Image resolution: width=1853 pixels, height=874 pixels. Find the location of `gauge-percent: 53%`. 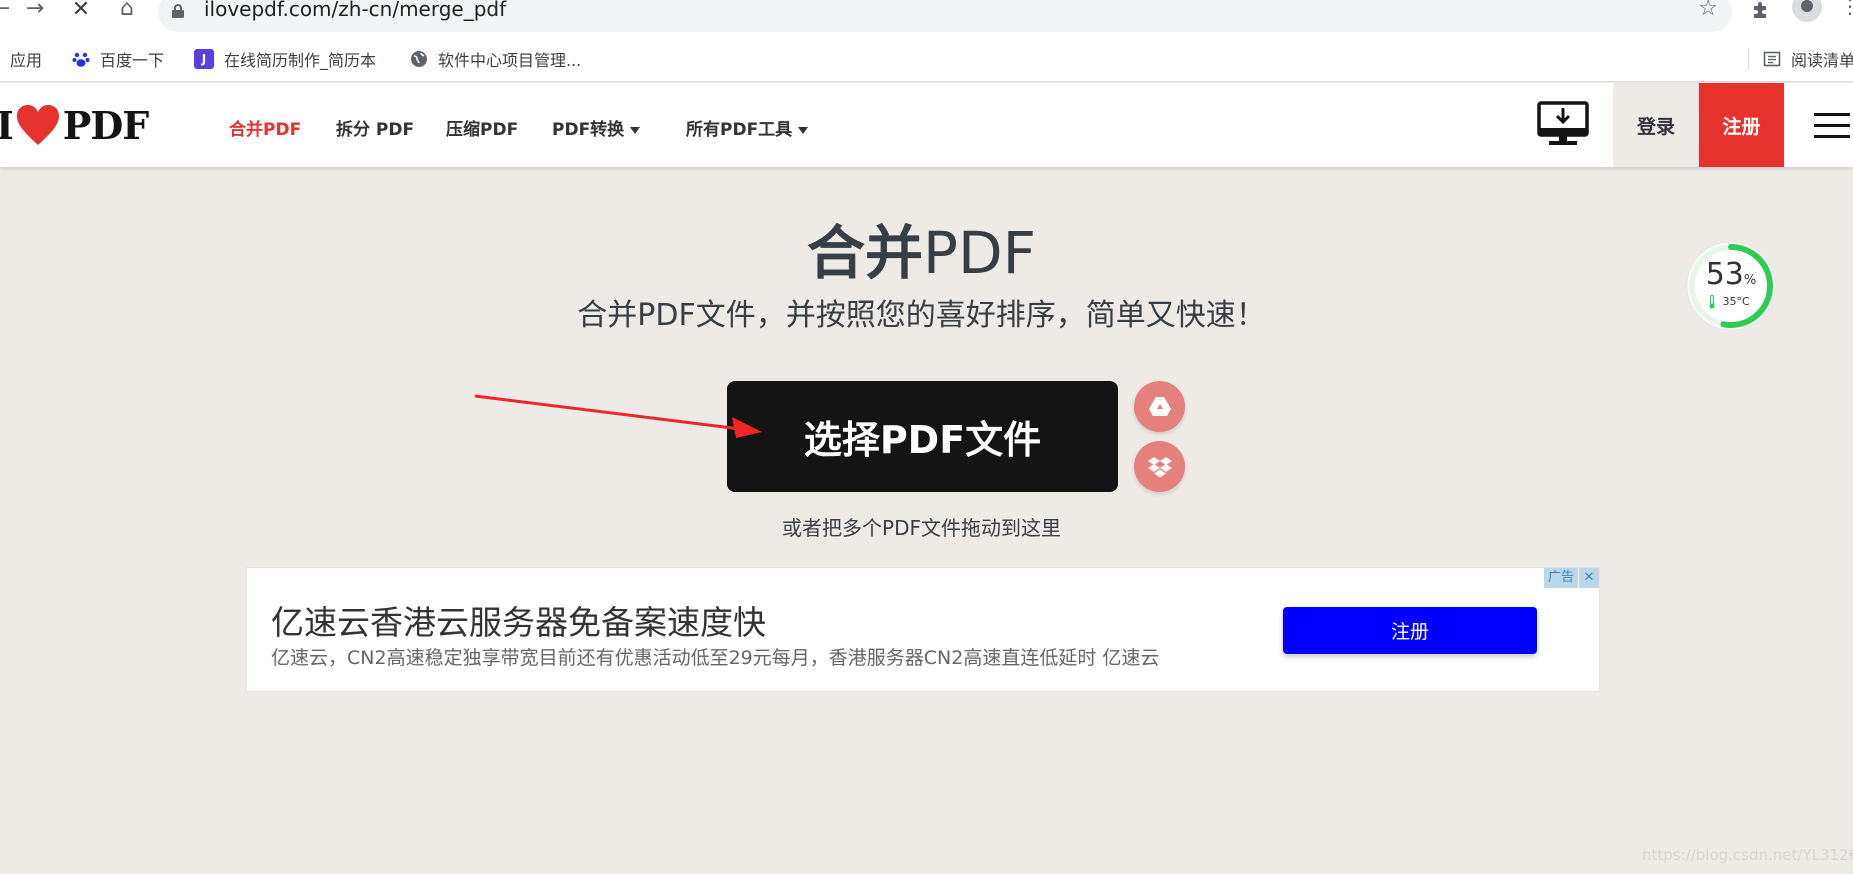

gauge-percent: 53% is located at coordinates (1731, 274).